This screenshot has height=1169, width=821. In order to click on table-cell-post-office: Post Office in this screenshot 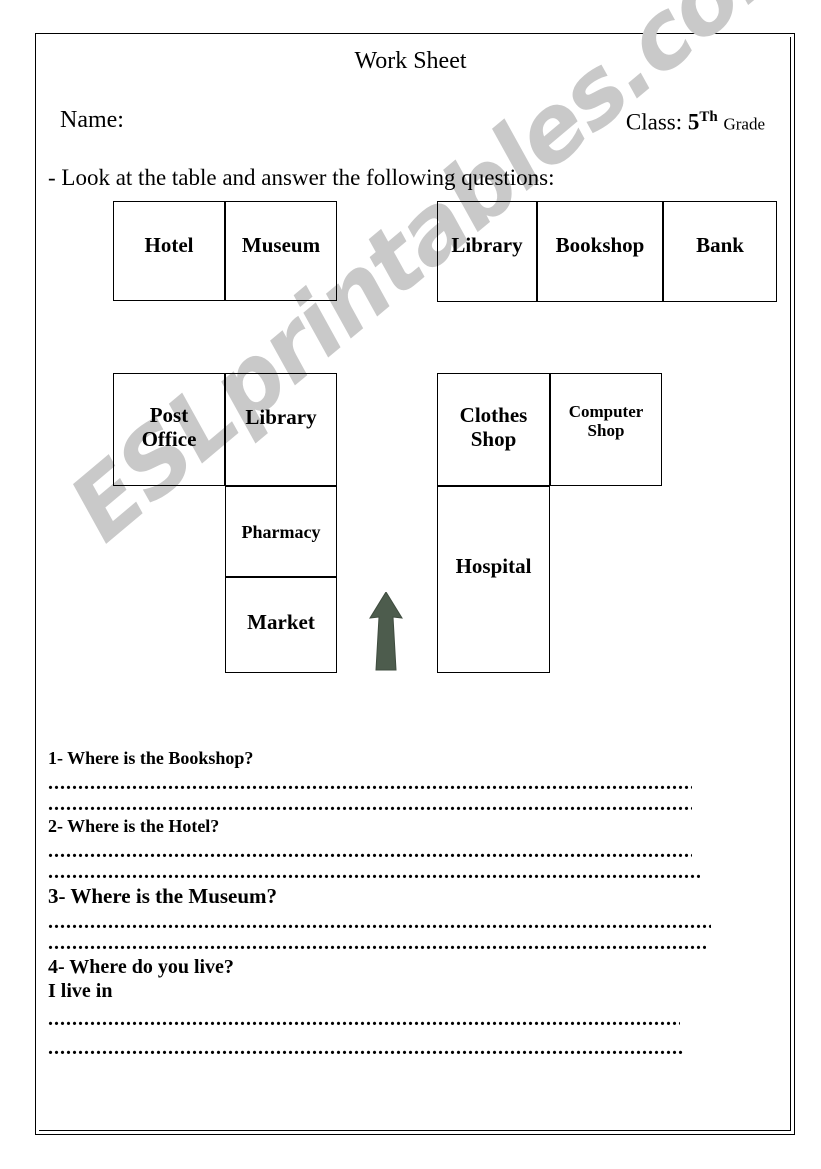, I will do `click(169, 429)`.